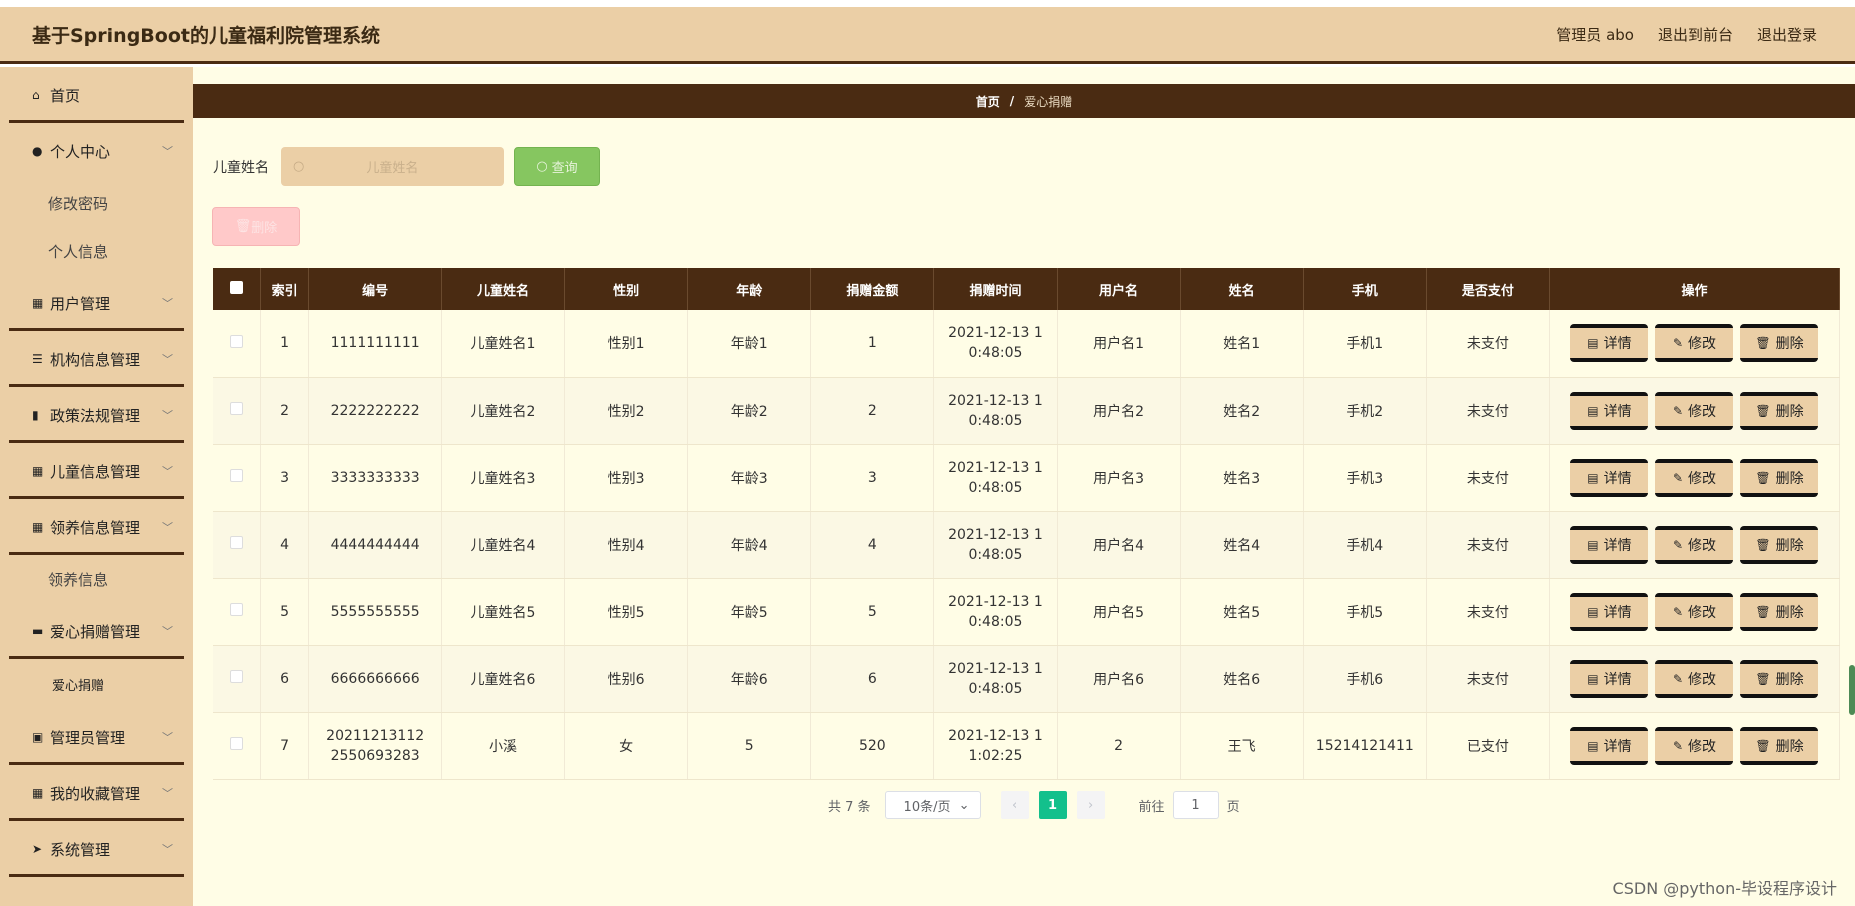  I want to click on sidebar-item-system: ➤ 系统管理 ﹀, so click(96, 849).